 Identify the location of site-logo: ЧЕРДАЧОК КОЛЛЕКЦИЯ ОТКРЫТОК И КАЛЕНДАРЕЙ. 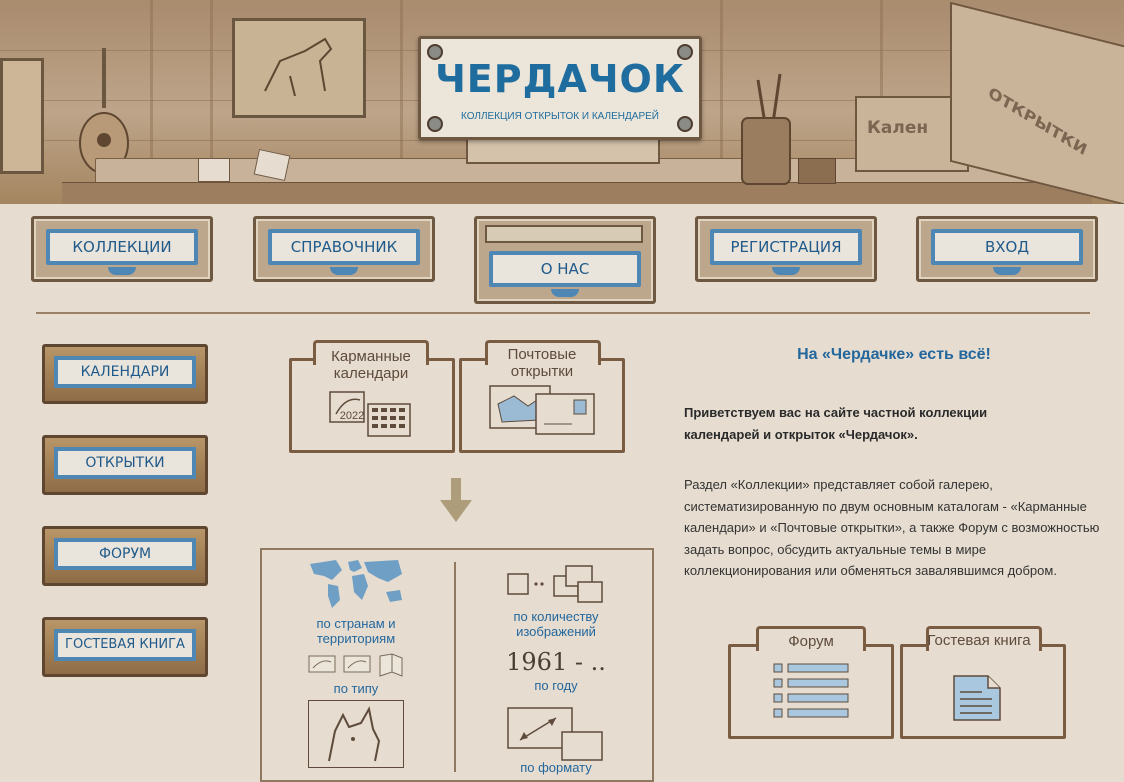
(560, 88).